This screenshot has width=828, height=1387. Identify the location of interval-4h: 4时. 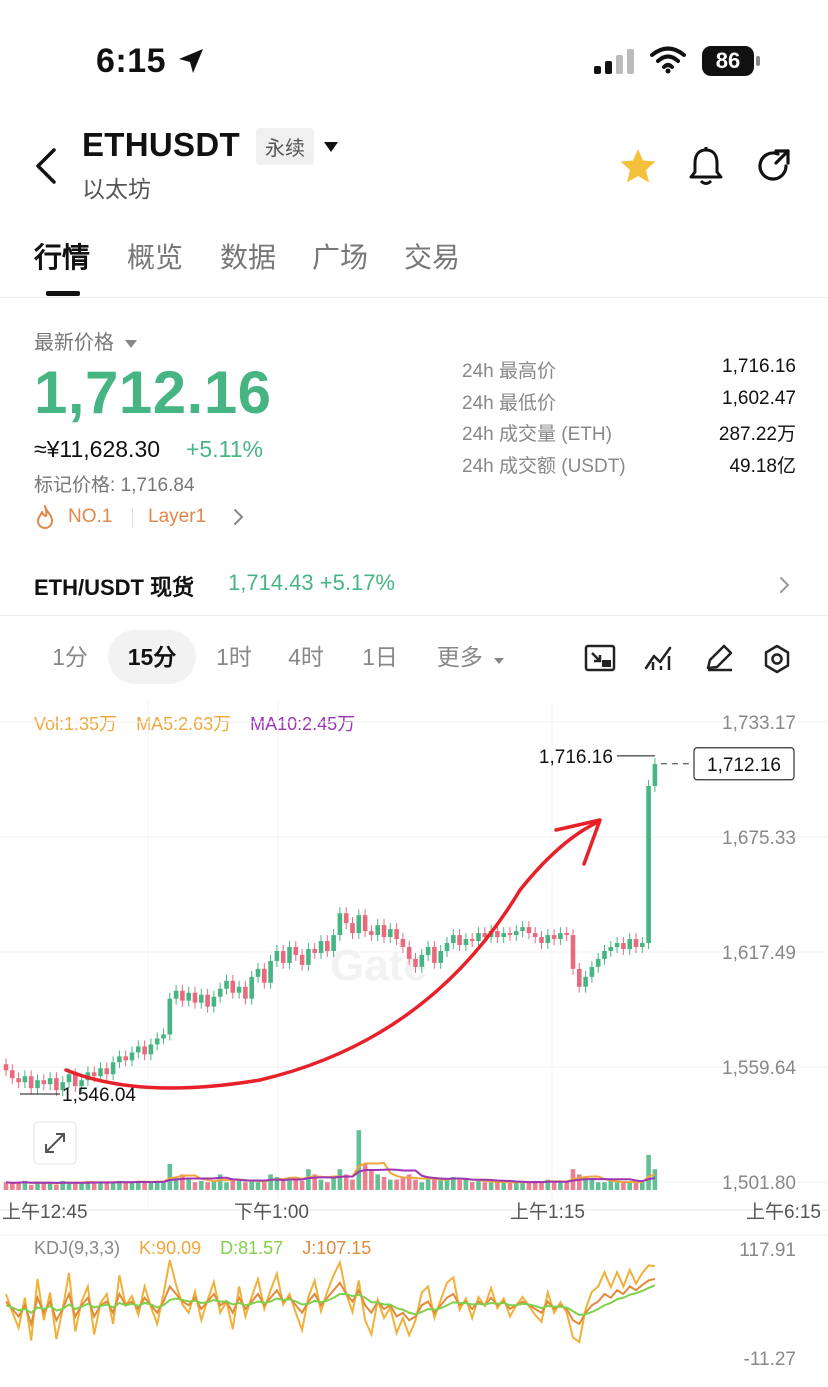
(306, 657).